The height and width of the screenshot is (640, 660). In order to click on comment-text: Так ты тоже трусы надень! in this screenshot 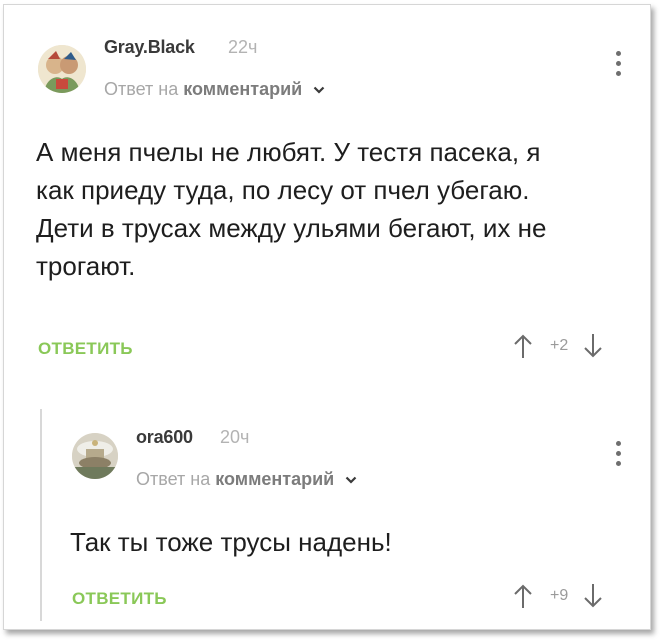, I will do `click(231, 542)`.